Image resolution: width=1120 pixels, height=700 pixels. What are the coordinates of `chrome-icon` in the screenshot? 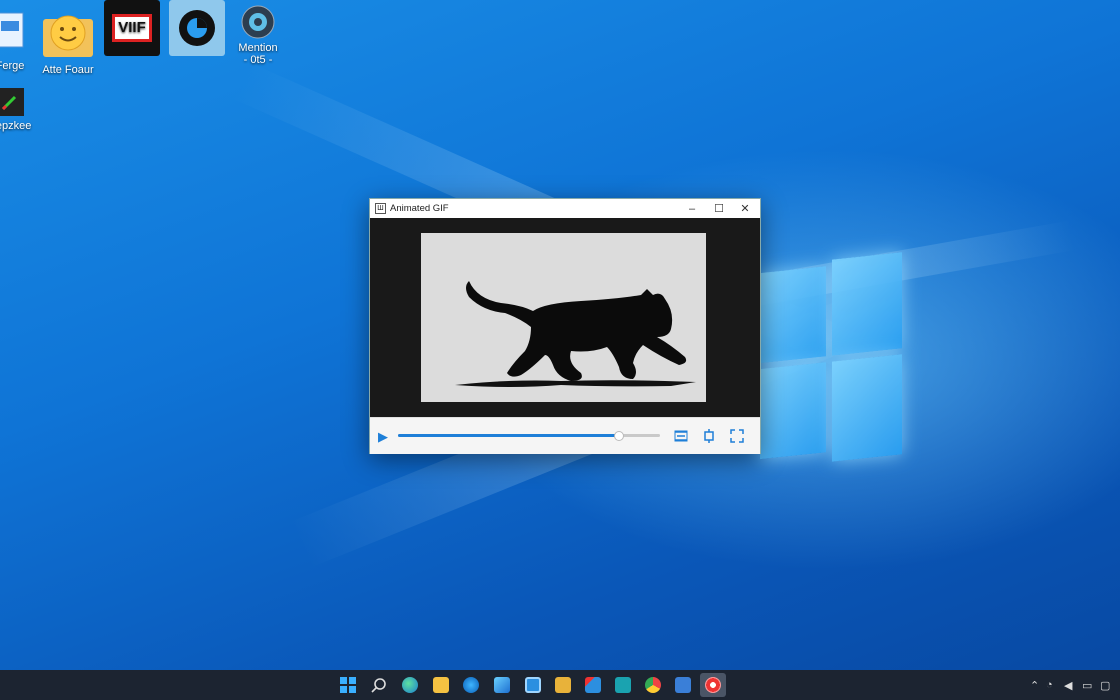 It's located at (653, 685).